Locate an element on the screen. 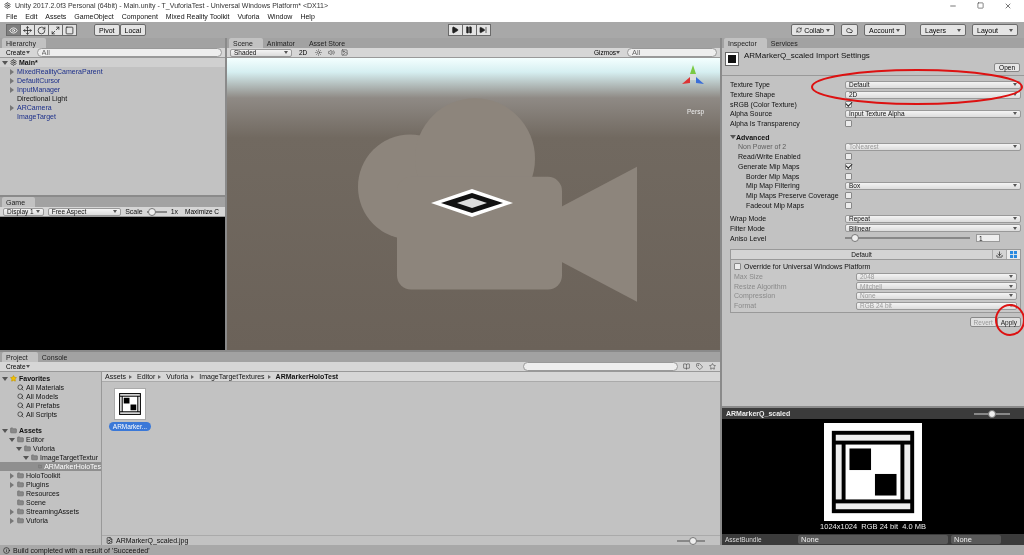  rect-icon is located at coordinates (69, 30).